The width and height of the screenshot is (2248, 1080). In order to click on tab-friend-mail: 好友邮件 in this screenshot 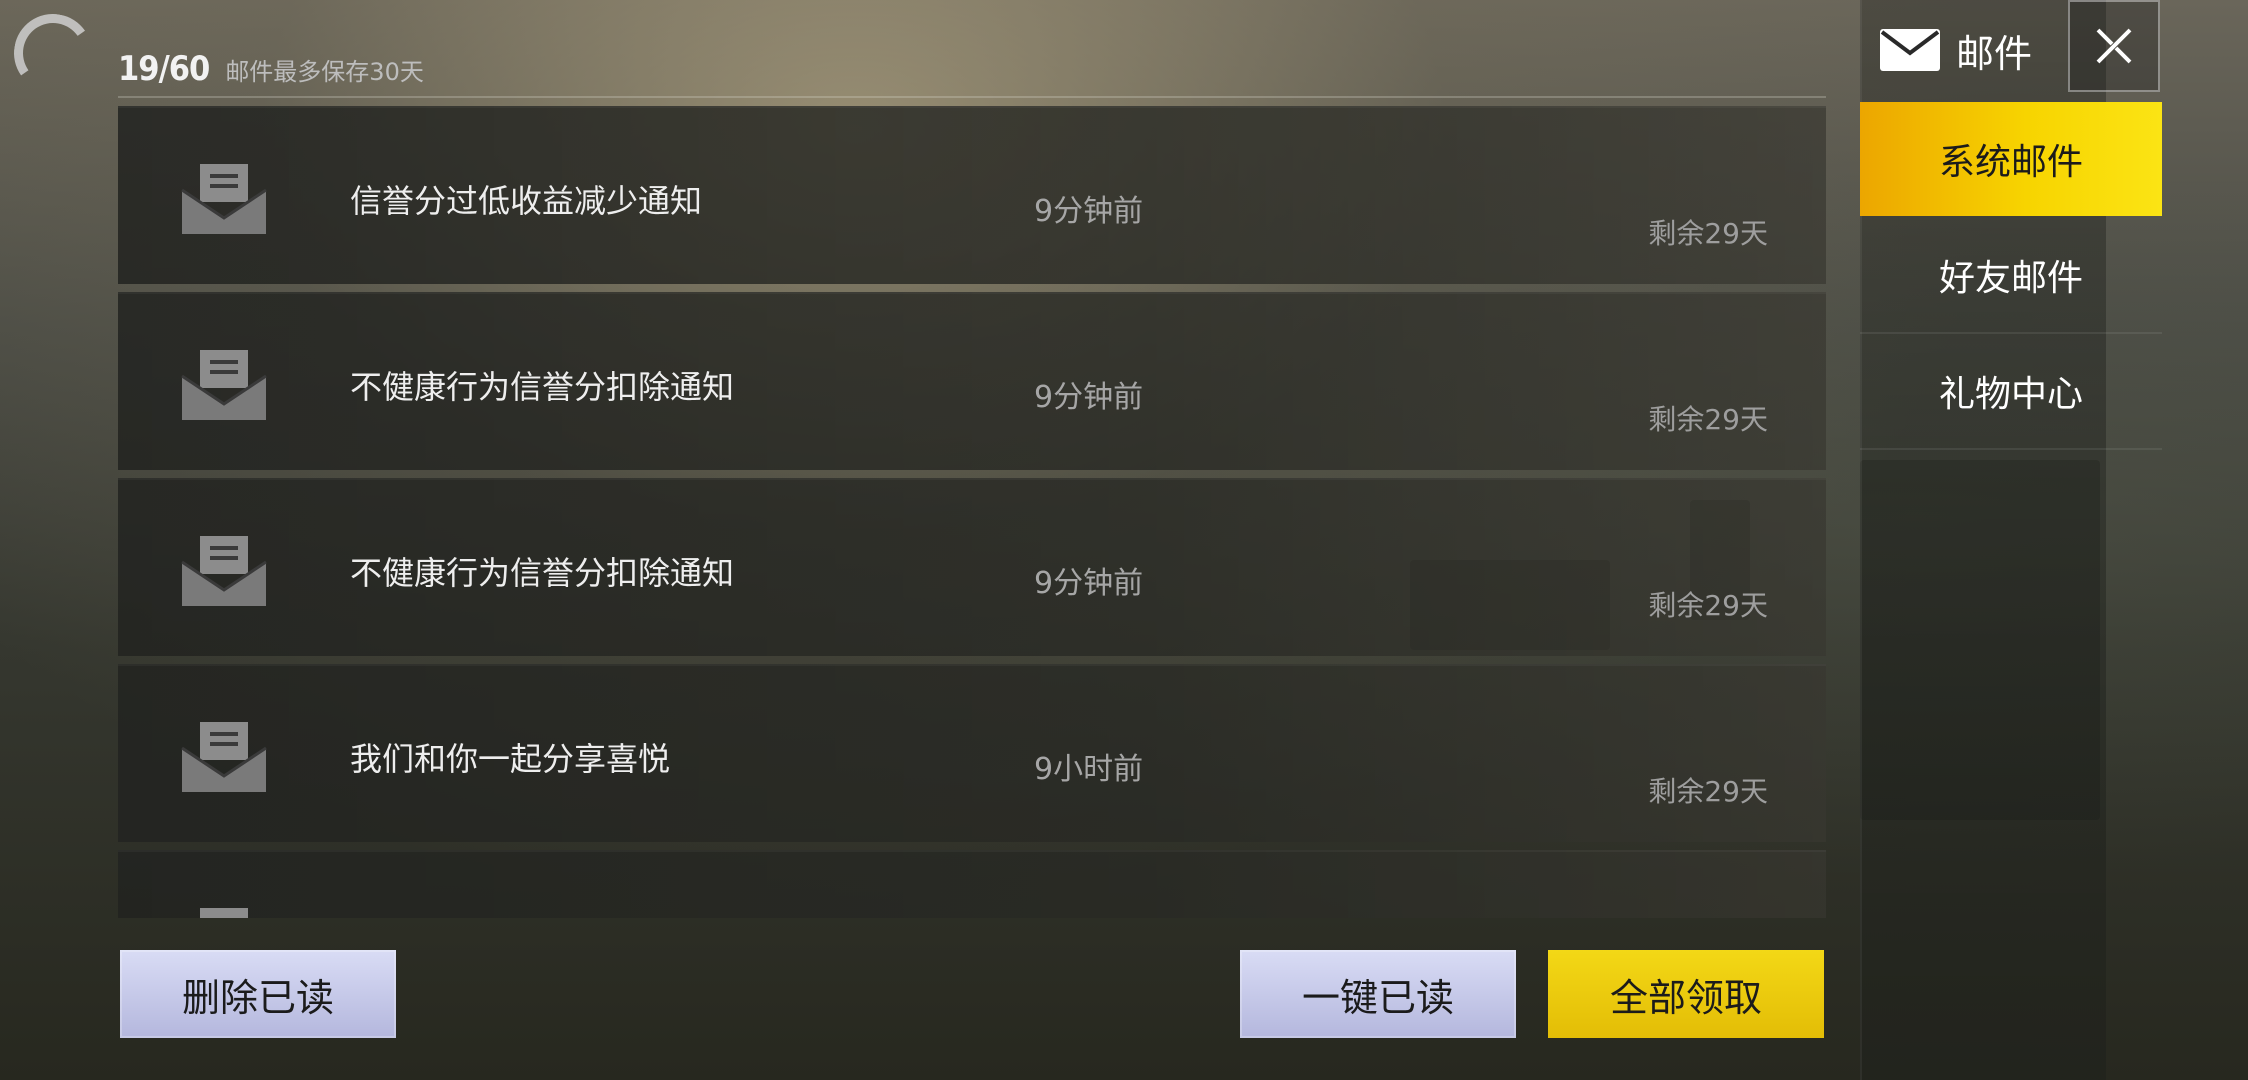, I will do `click(2011, 276)`.